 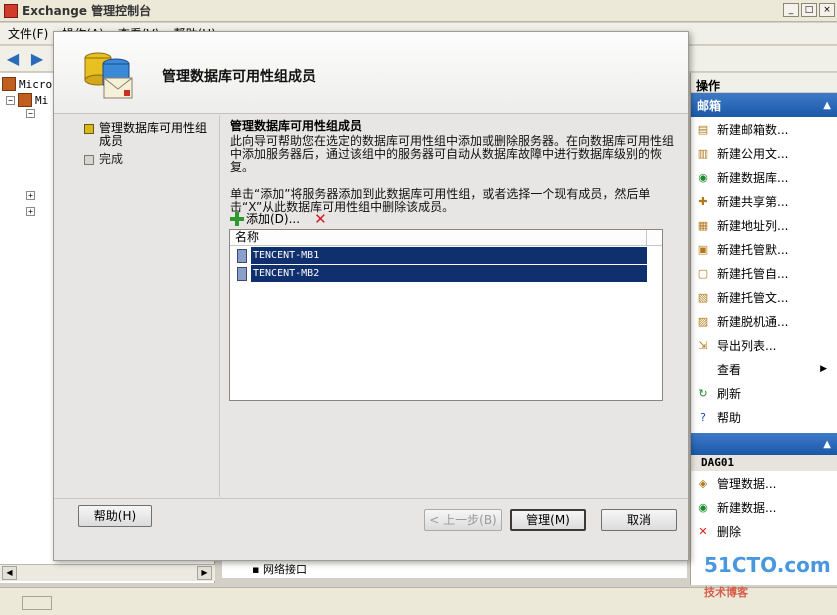 I want to click on network-icon: ▪, so click(x=257, y=569).